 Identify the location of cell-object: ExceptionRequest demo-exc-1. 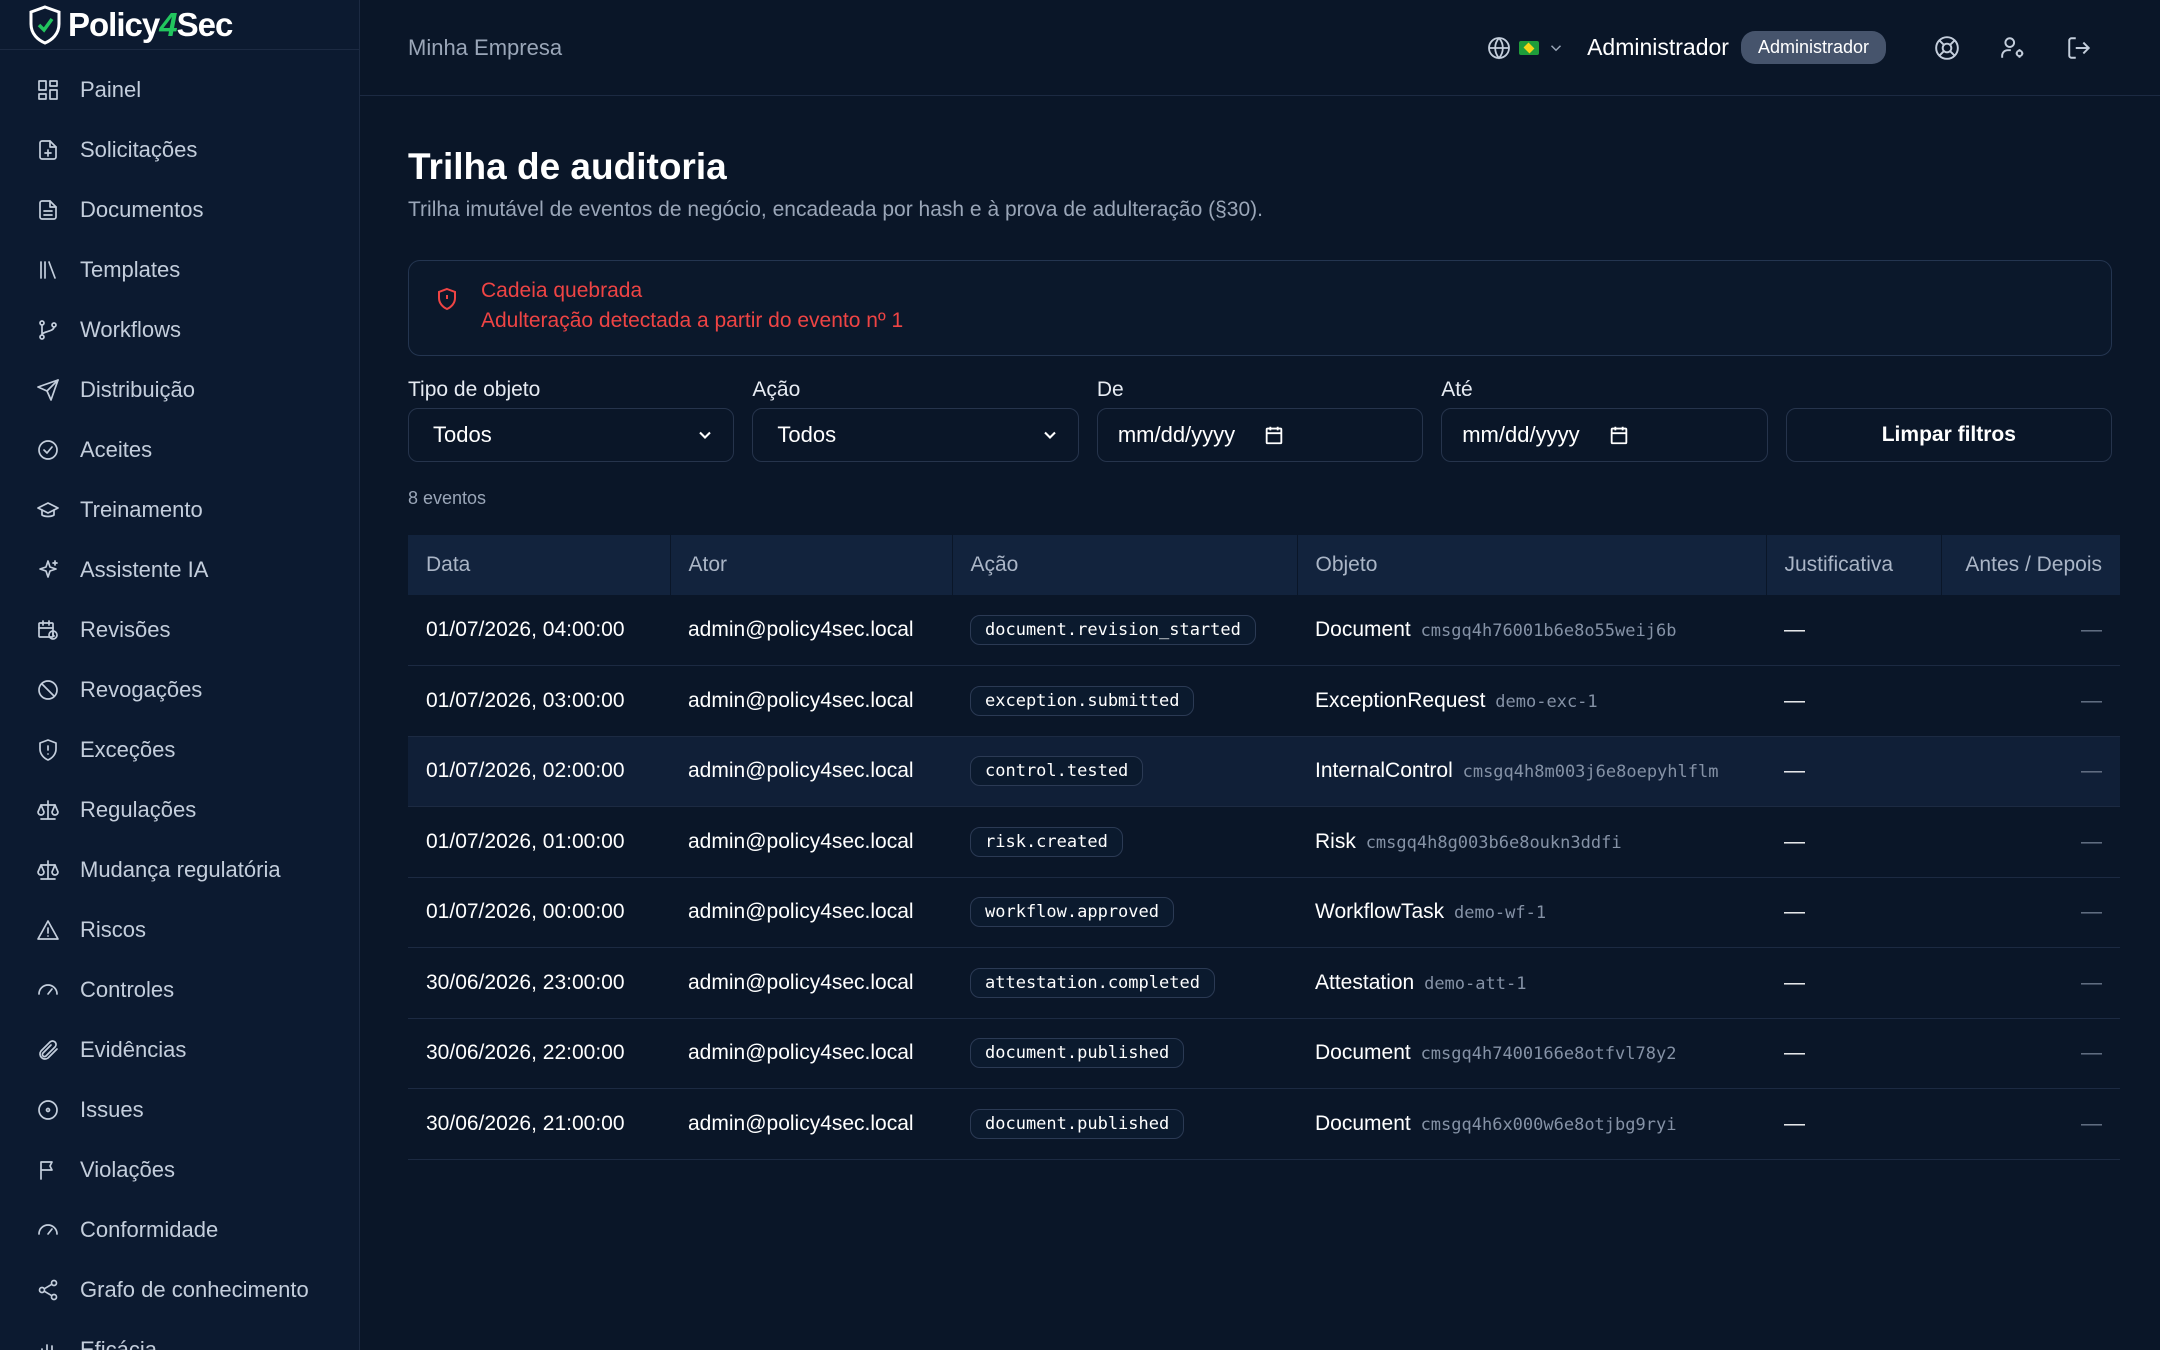
(1531, 701).